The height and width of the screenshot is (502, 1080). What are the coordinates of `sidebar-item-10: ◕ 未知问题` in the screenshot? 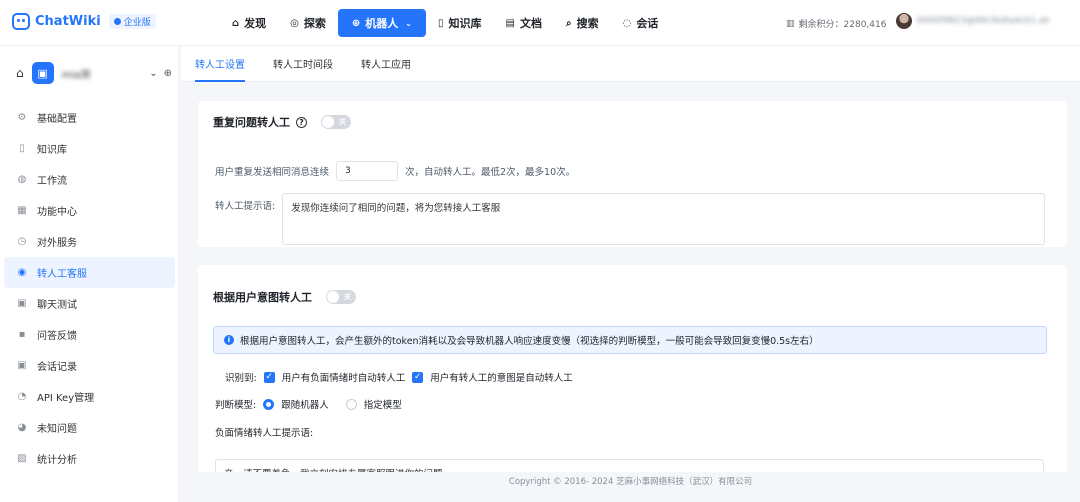 It's located at (89, 427).